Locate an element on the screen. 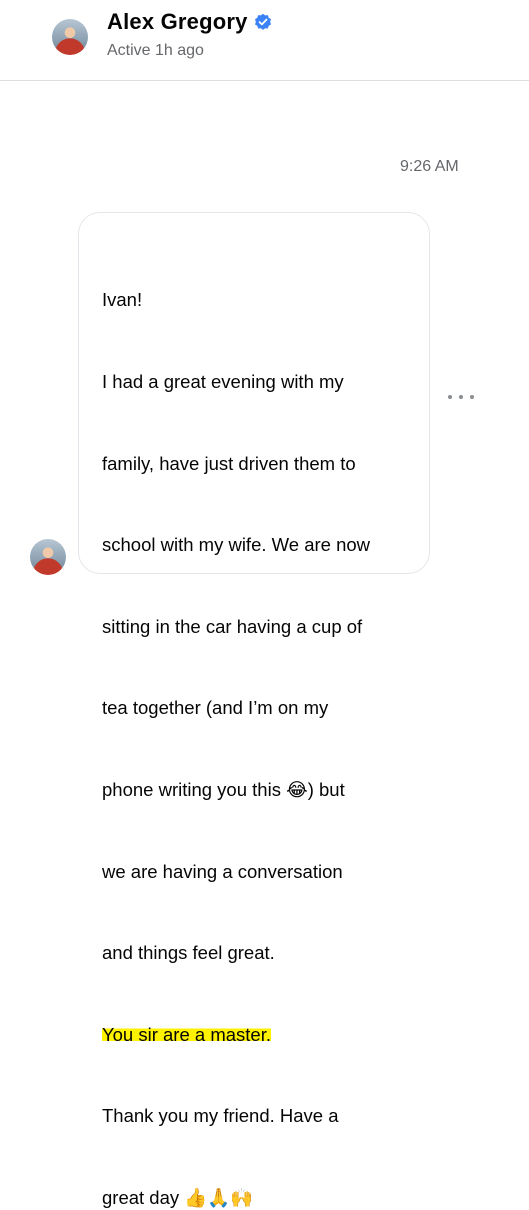 Image resolution: width=529 pixels, height=1210 pixels. sender-avatar is located at coordinates (48, 557).